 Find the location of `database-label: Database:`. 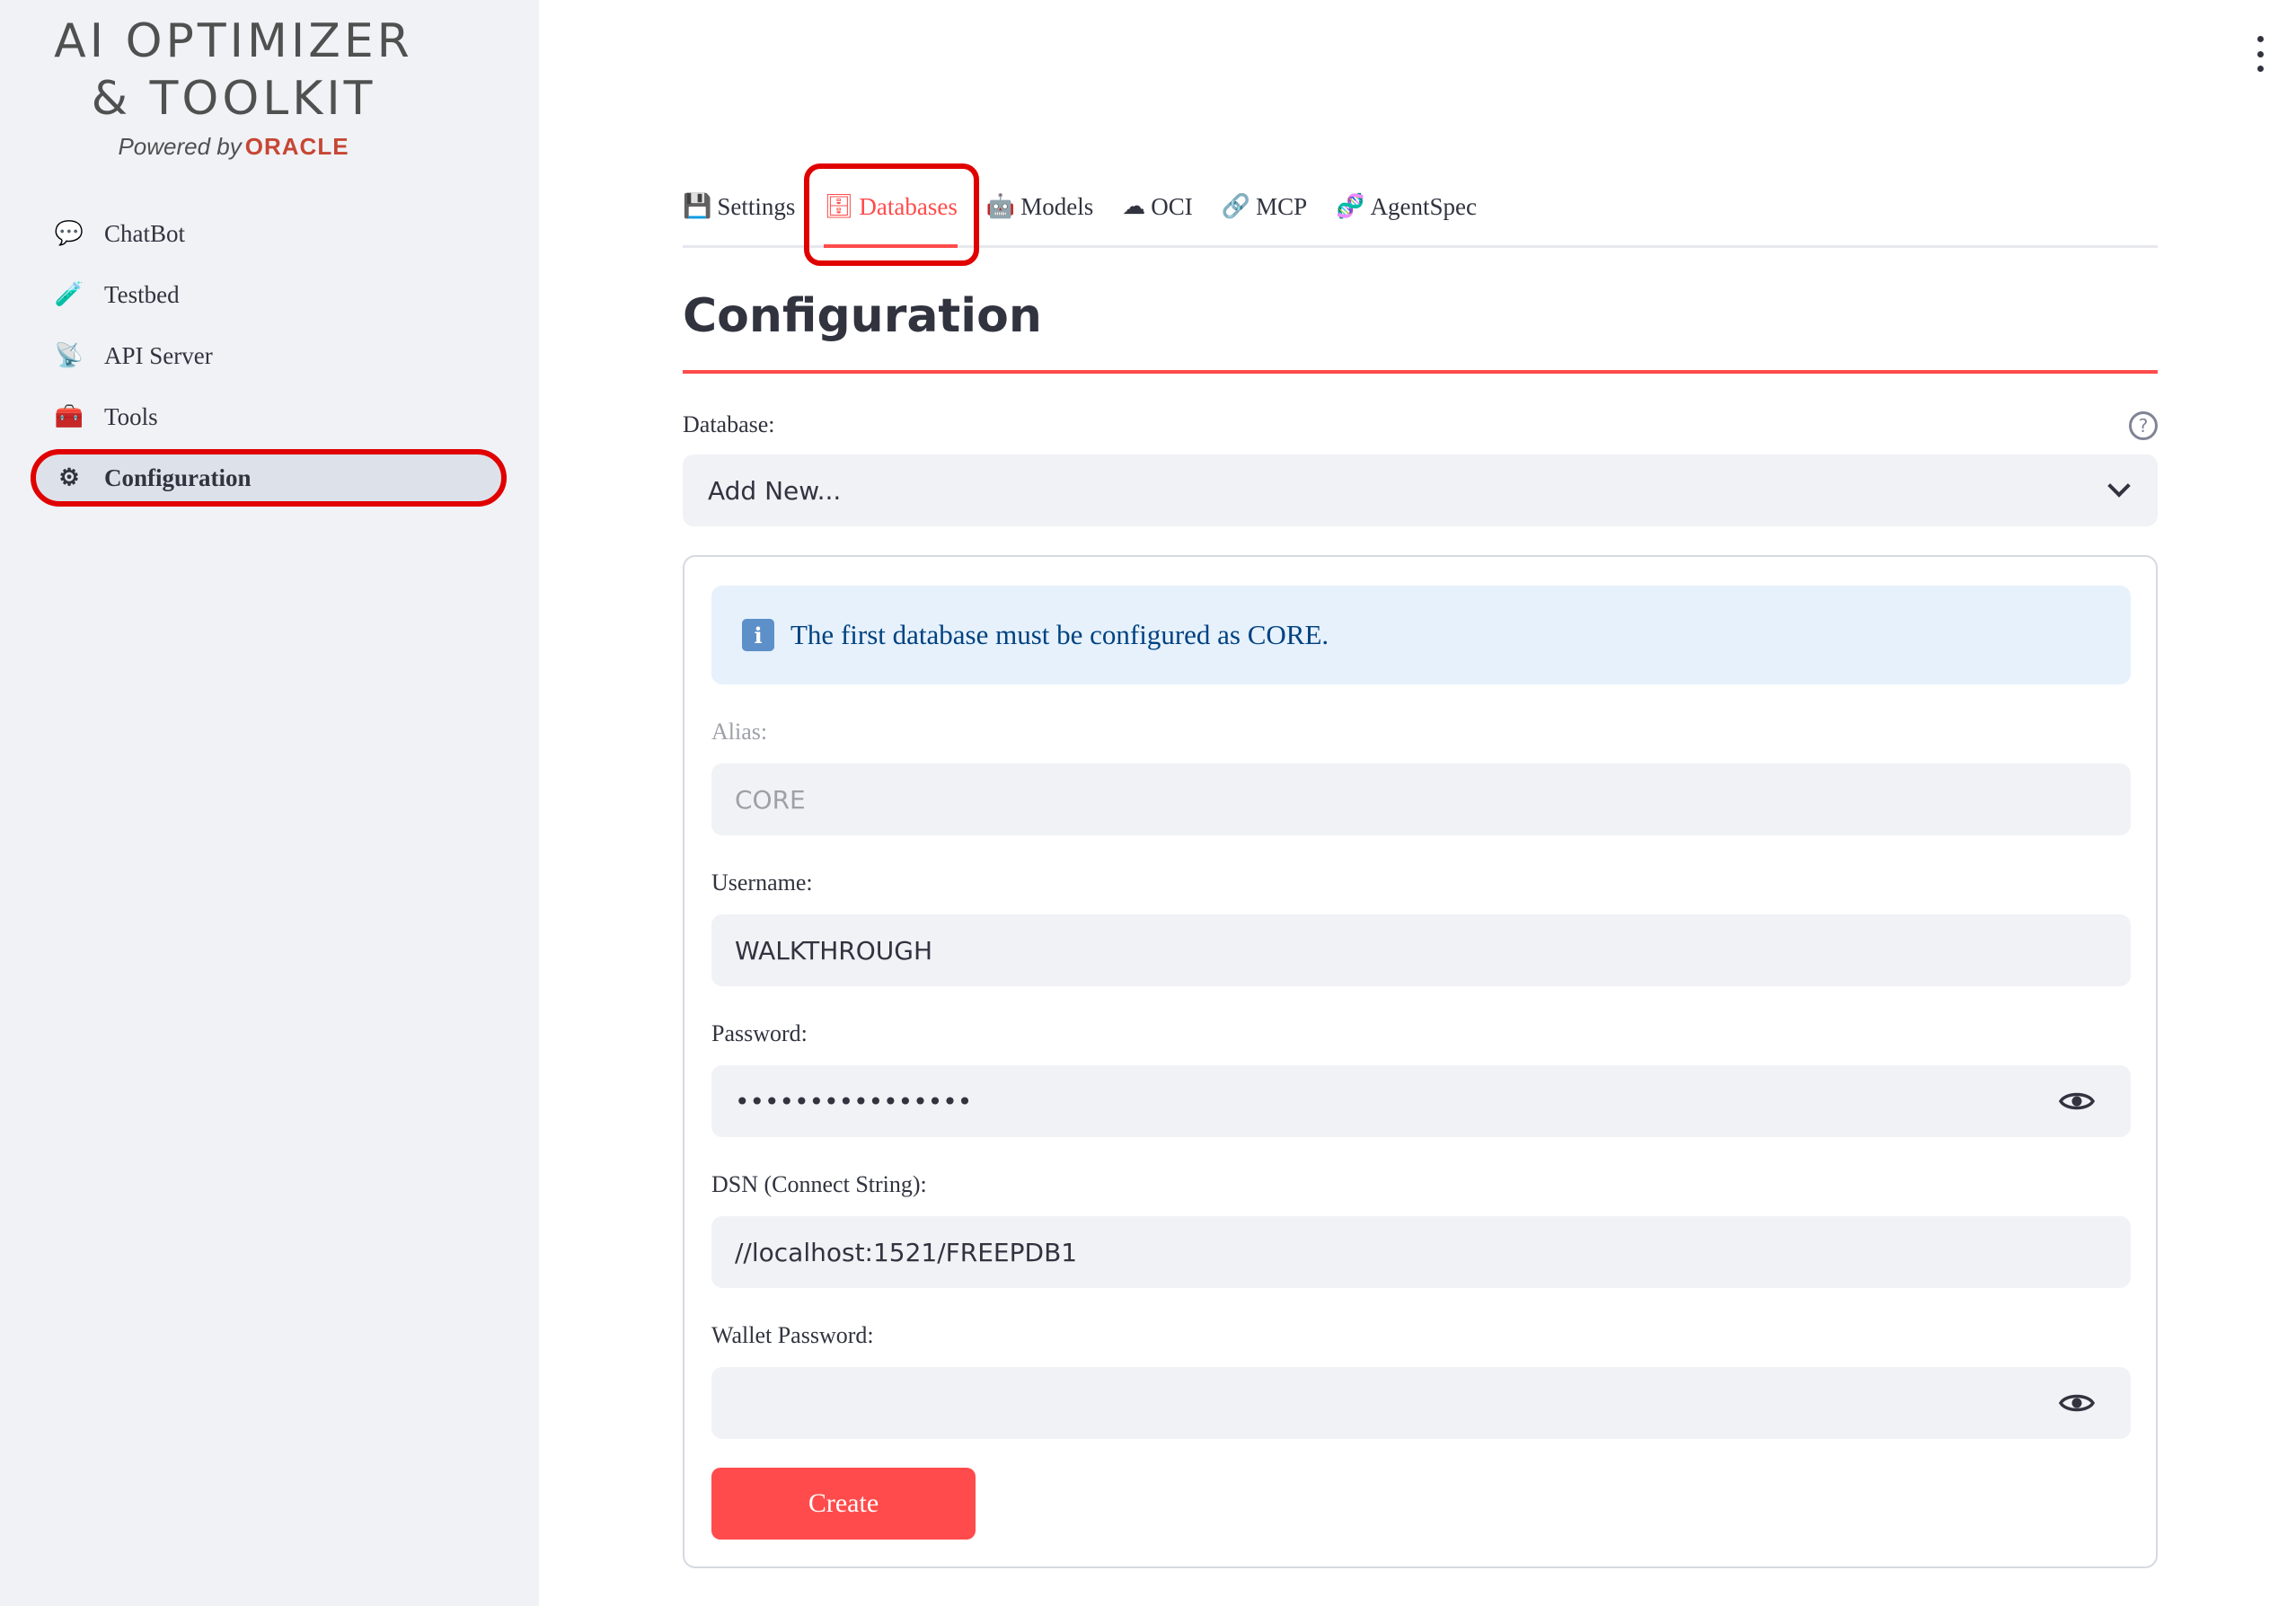

database-label: Database: is located at coordinates (729, 424).